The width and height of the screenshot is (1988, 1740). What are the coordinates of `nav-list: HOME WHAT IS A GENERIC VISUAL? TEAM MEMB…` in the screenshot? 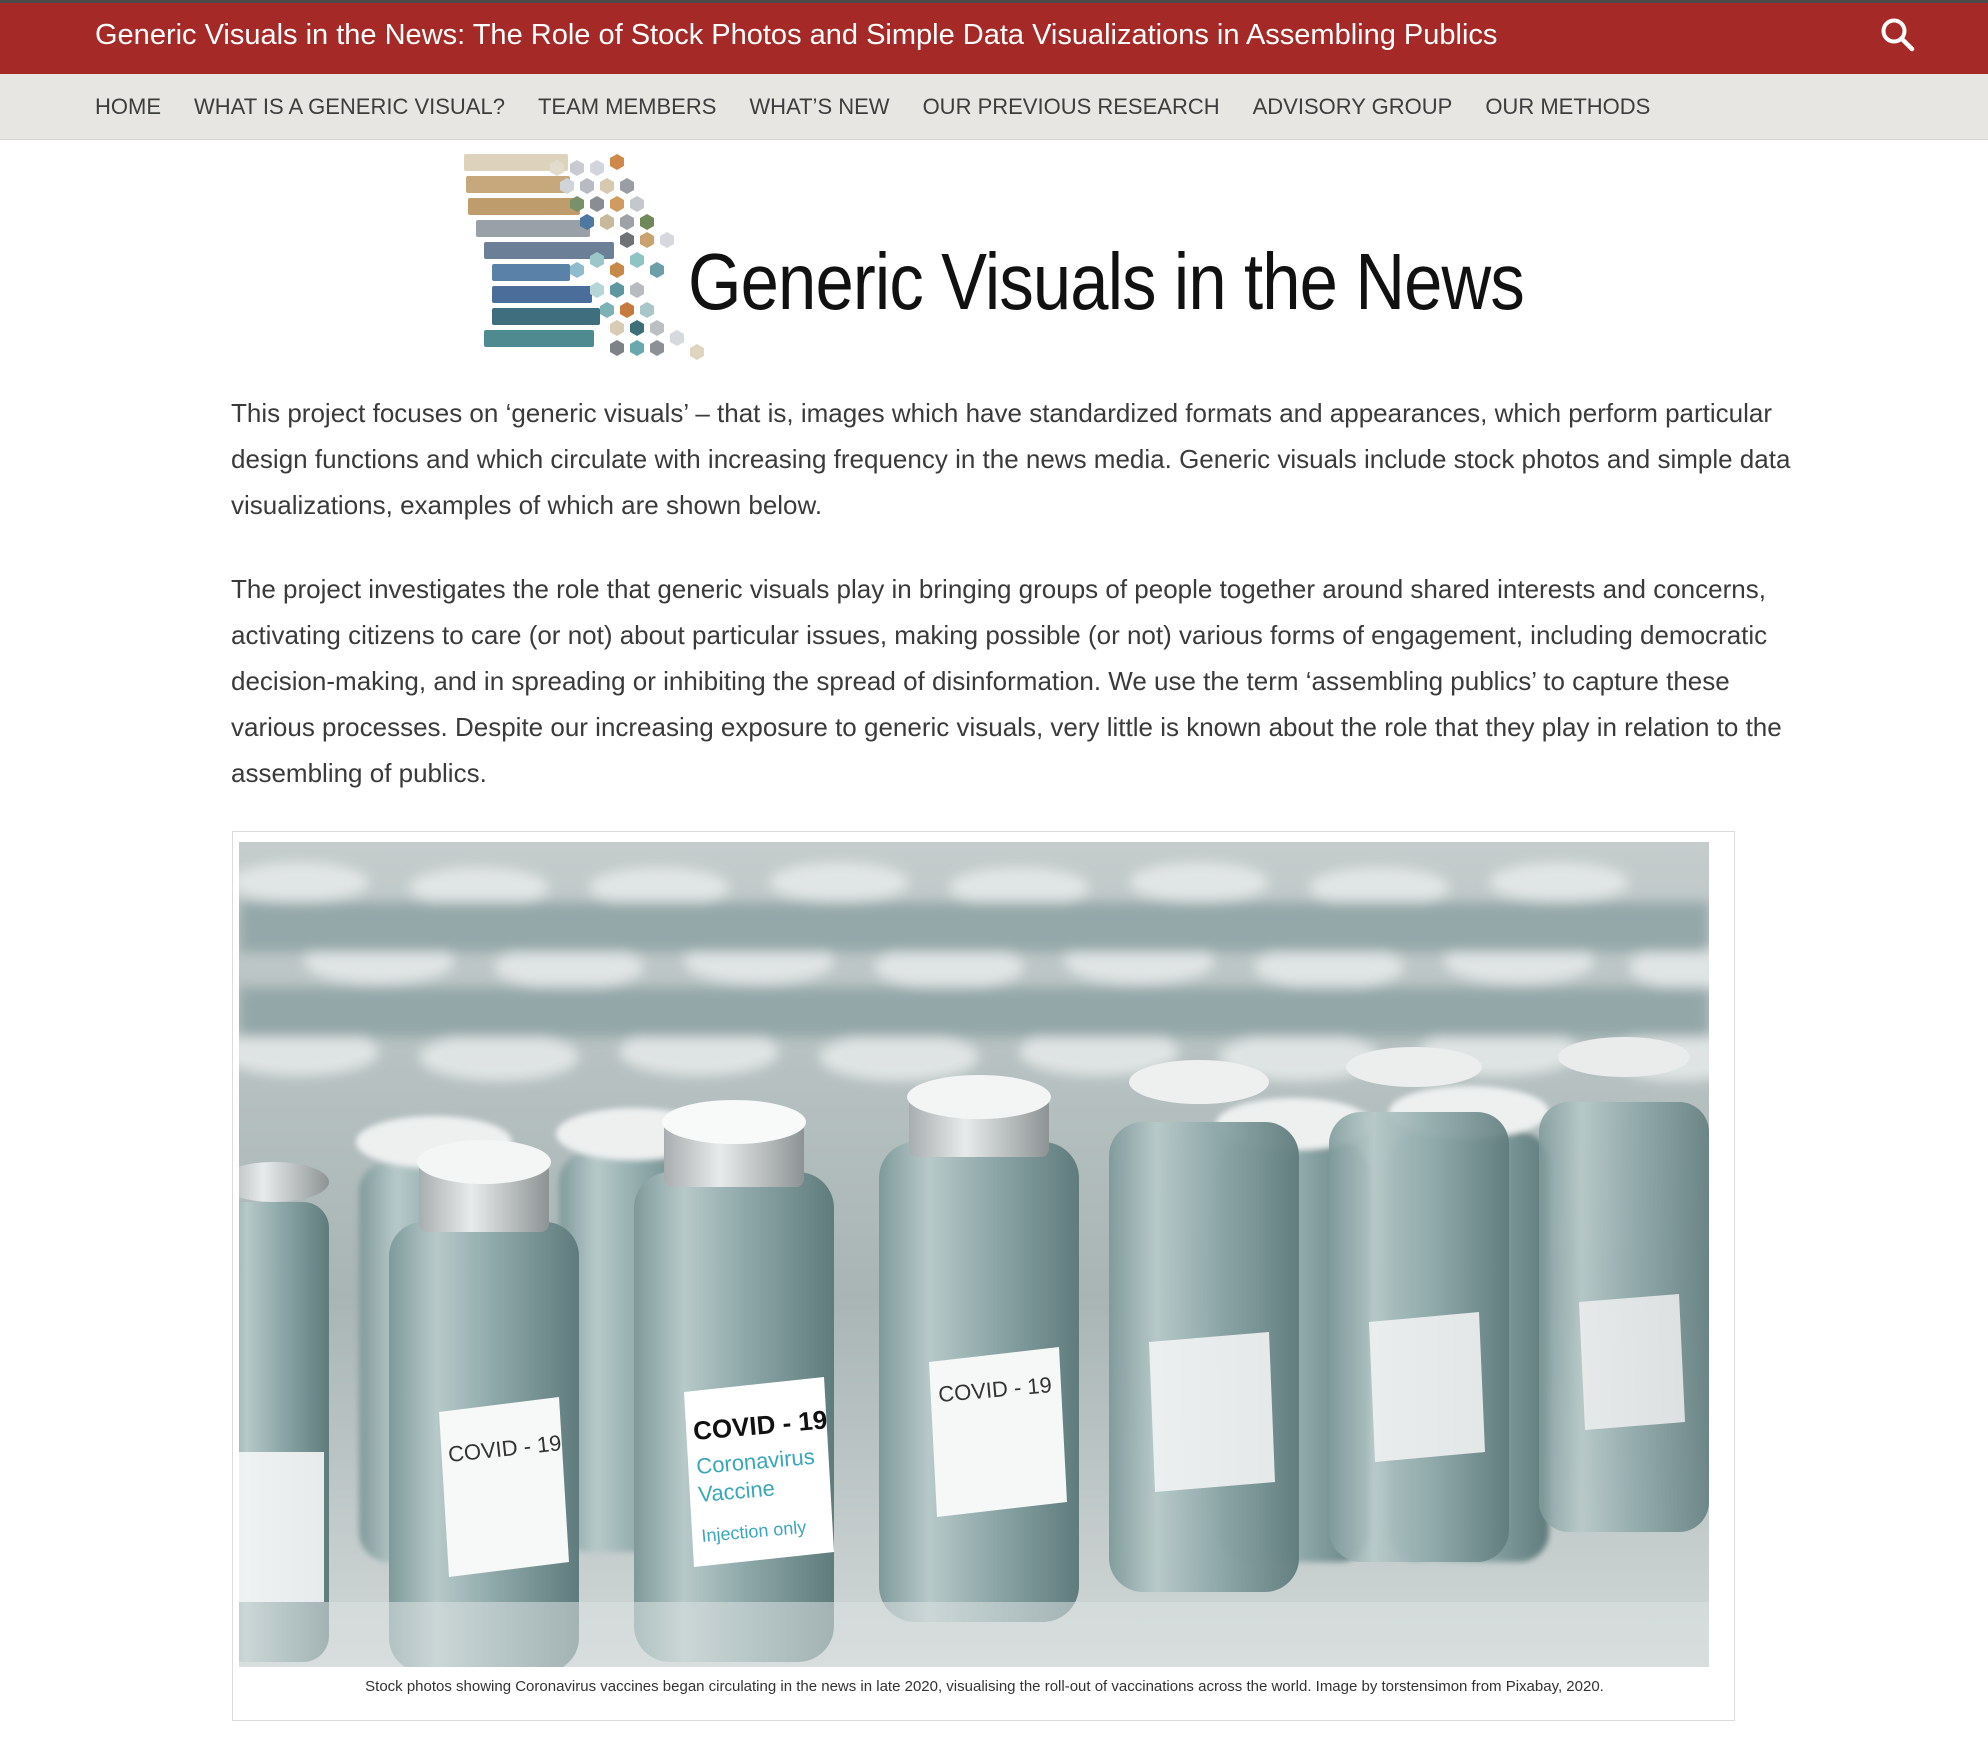 It's located at (872, 107).